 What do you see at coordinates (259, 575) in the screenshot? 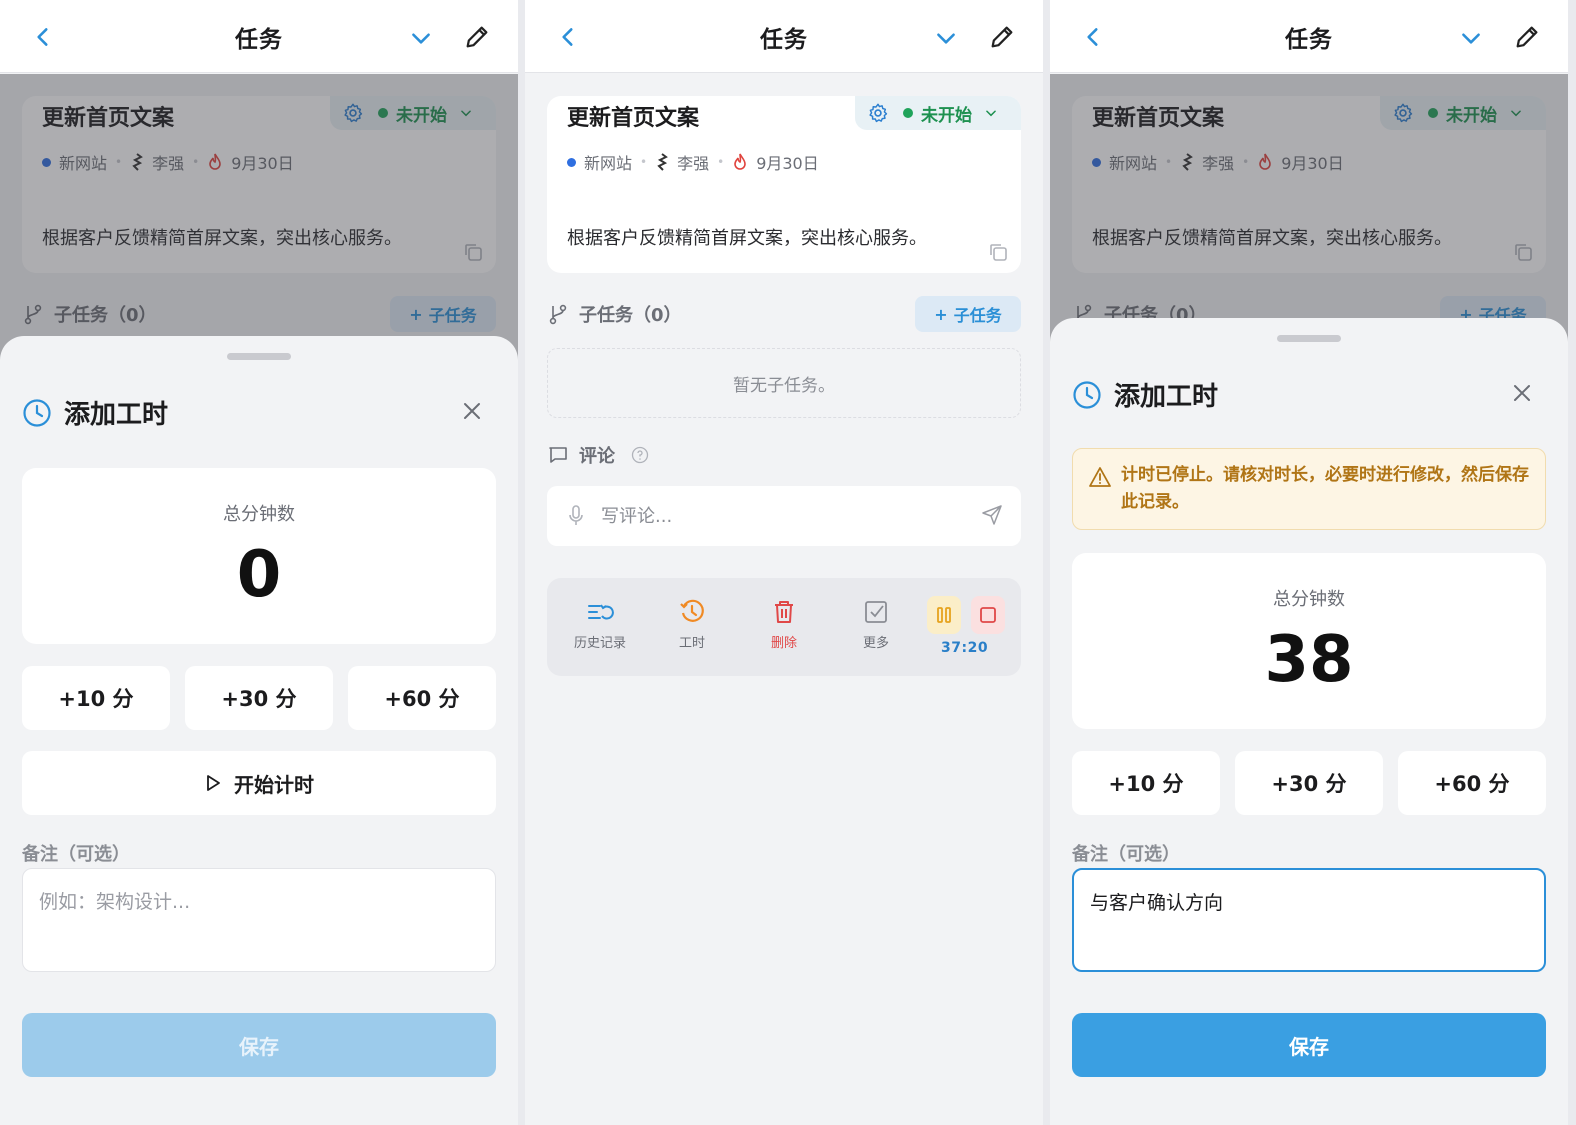
I see `total-minutes-value: 0` at bounding box center [259, 575].